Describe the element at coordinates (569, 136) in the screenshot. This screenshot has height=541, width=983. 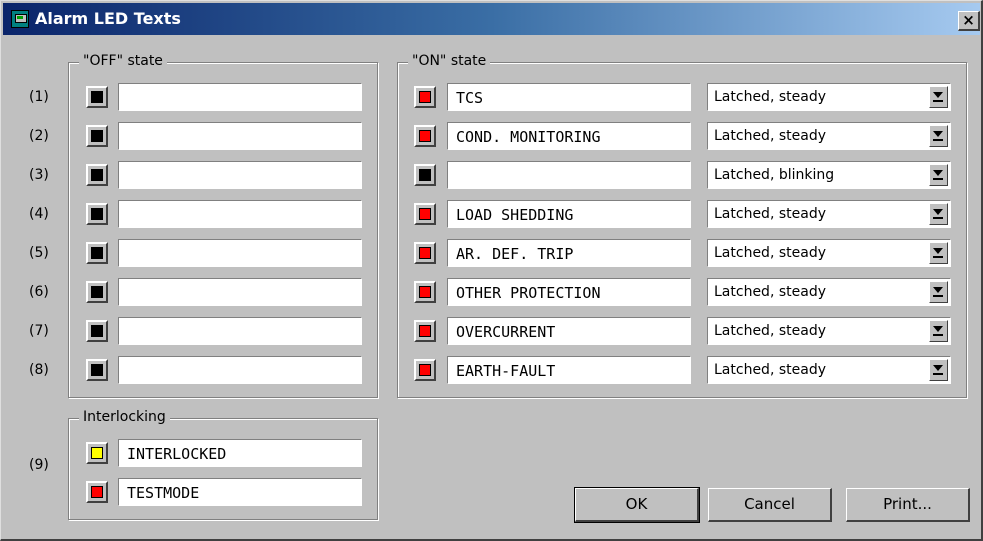
I see `on-text-2: COND. MONITORING` at that location.